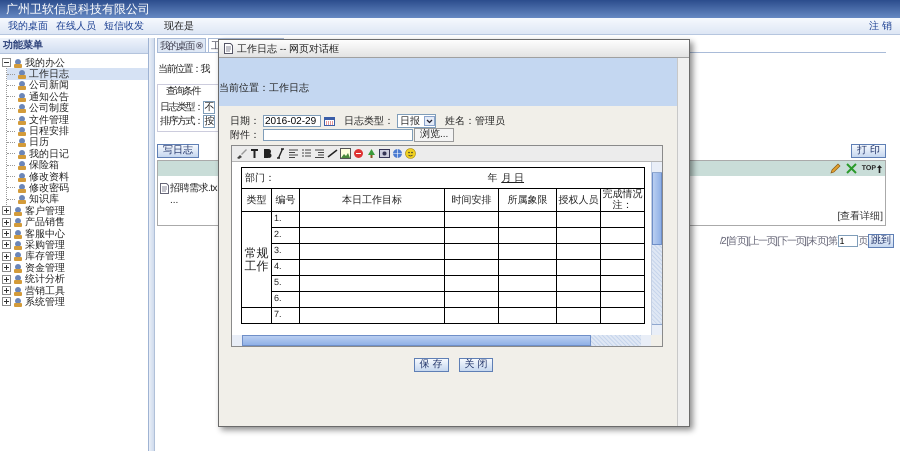 This screenshot has width=900, height=451. I want to click on filter-select: 按, so click(208, 121).